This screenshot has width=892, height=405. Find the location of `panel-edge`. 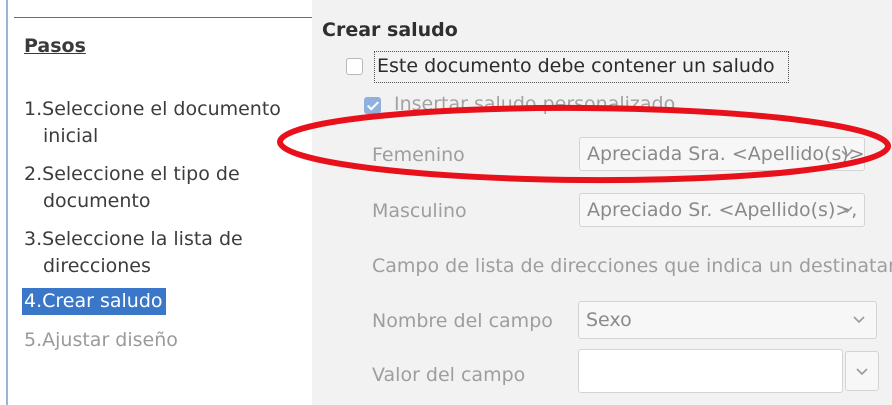

panel-edge is located at coordinates (7, 202).